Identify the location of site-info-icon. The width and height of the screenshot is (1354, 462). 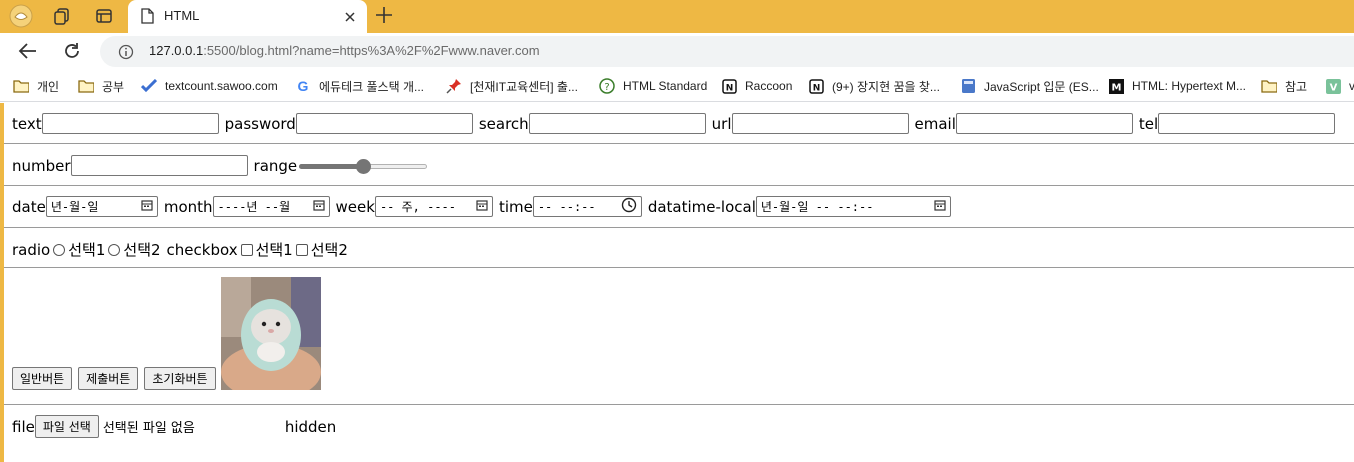
(126, 54).